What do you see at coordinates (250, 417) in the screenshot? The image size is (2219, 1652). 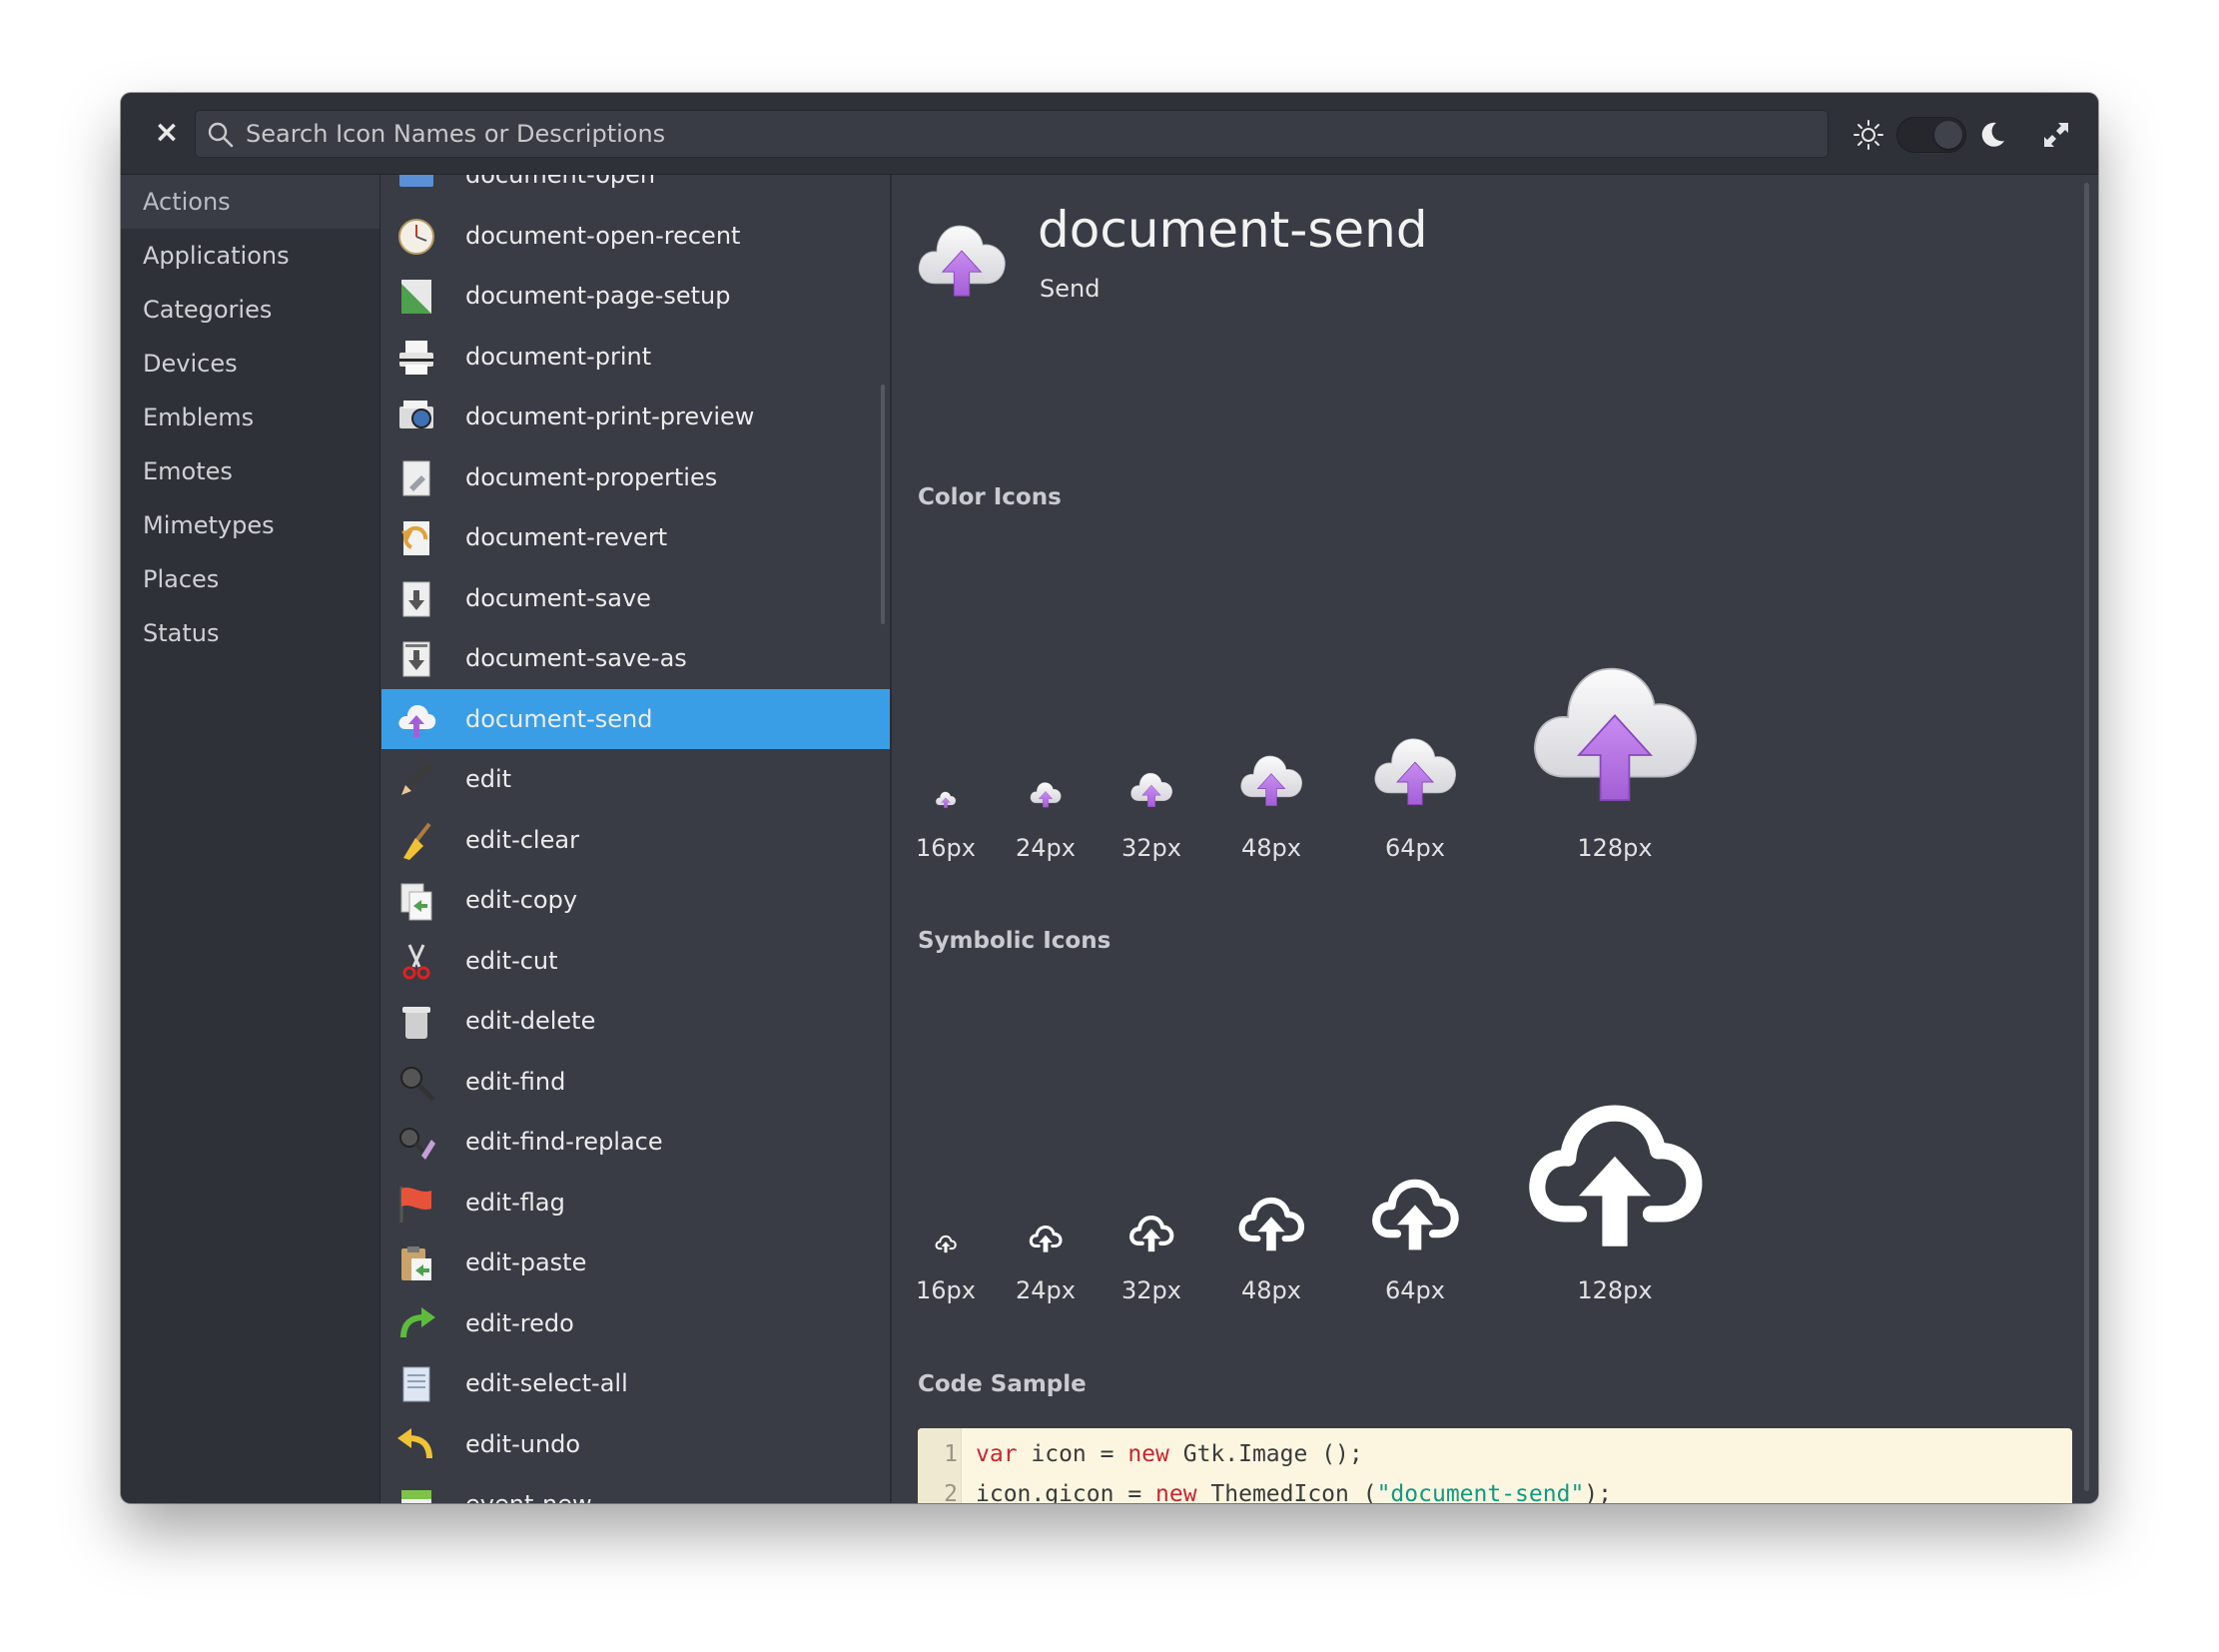 I see `sidebar-item-emblems: Emblems` at bounding box center [250, 417].